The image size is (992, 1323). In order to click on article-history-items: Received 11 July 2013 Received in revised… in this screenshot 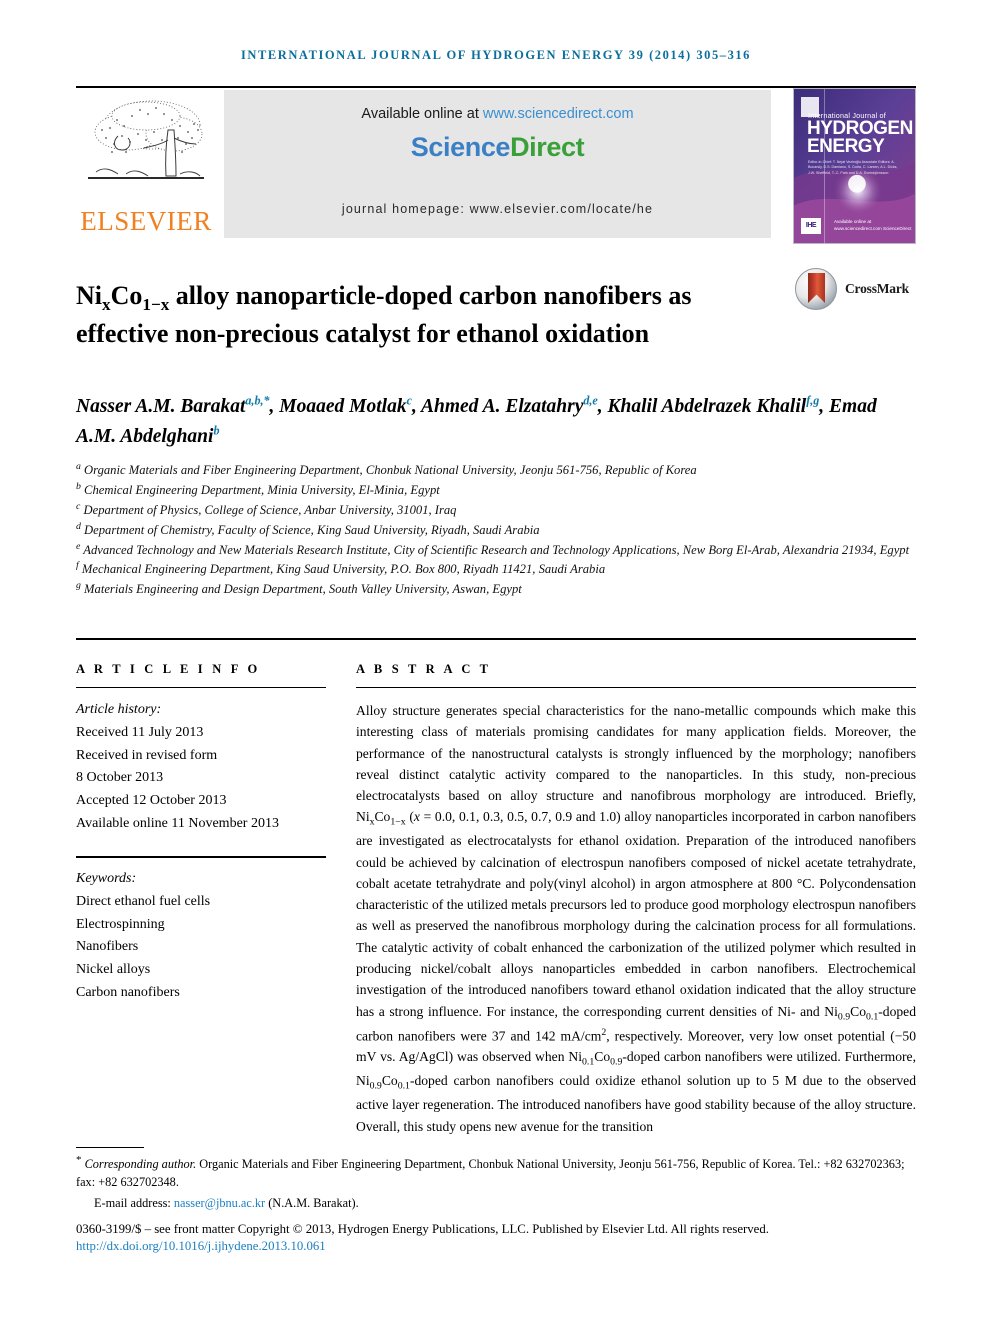, I will do `click(202, 779)`.